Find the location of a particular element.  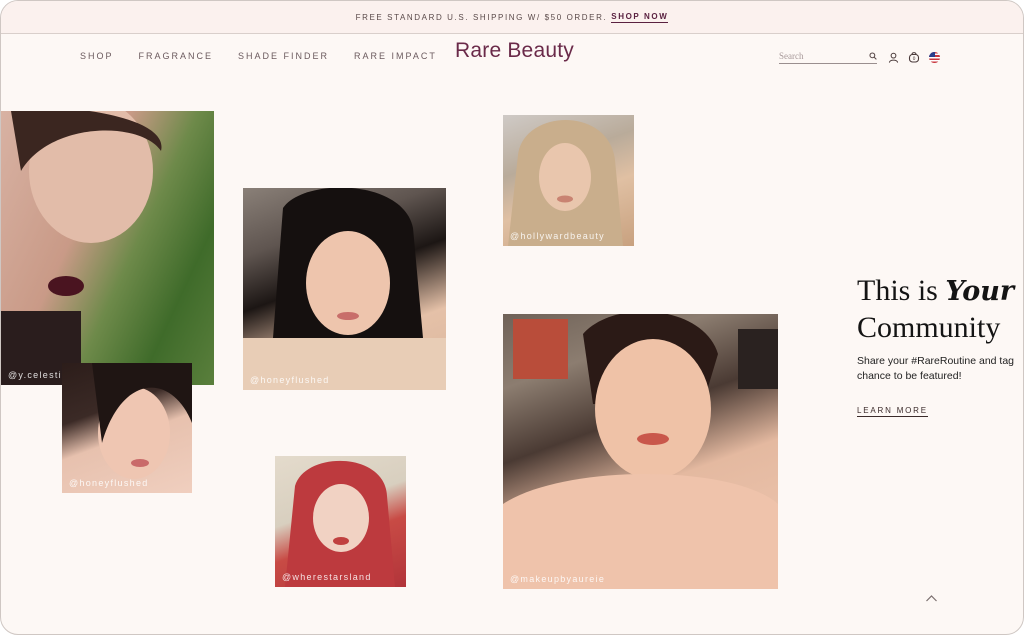

search-box is located at coordinates (828, 56).